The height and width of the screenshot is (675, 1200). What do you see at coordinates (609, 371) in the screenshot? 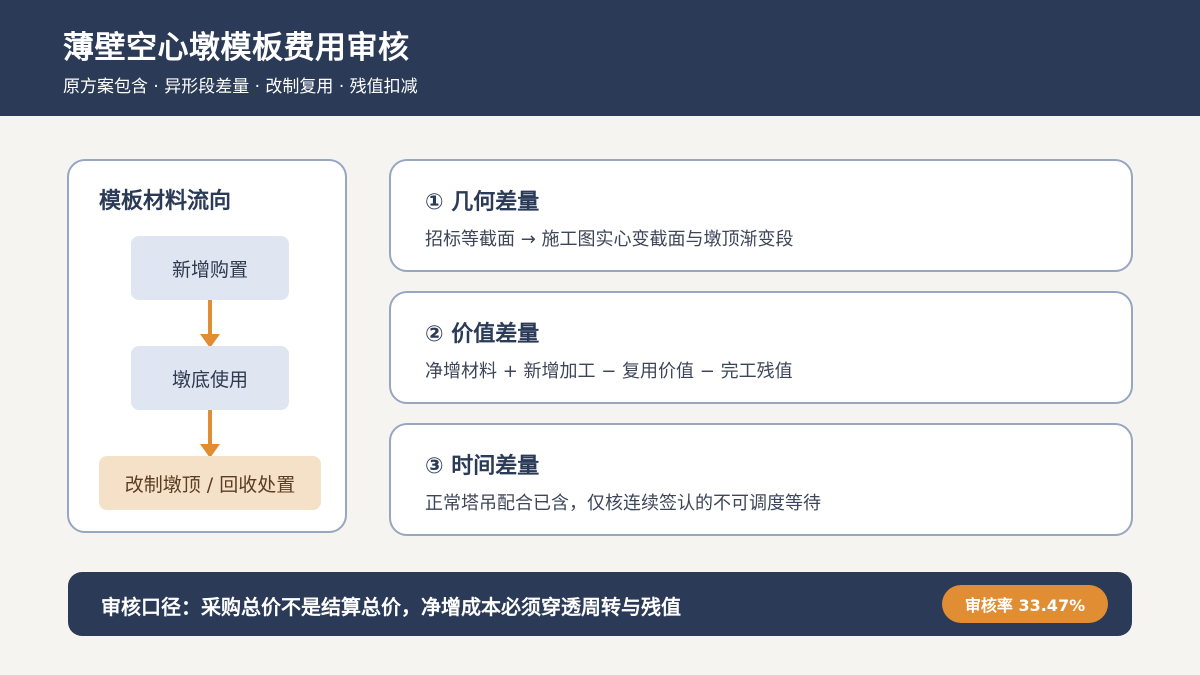
I see `card-description: 净增材料 + 新增加工 − 复用价值 − 完工残值` at bounding box center [609, 371].